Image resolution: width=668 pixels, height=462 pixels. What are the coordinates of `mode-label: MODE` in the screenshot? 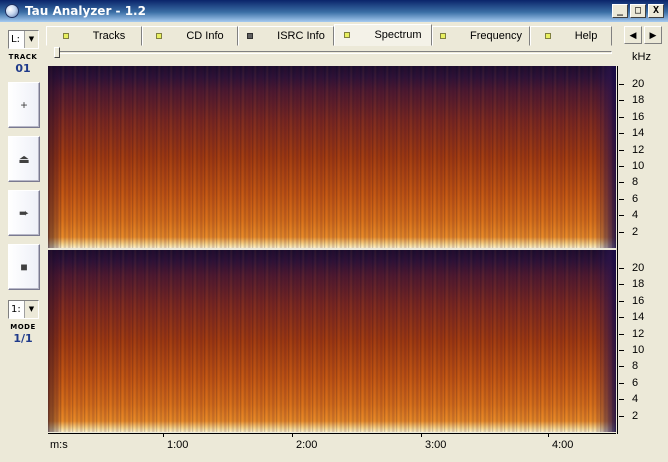 It's located at (23, 327).